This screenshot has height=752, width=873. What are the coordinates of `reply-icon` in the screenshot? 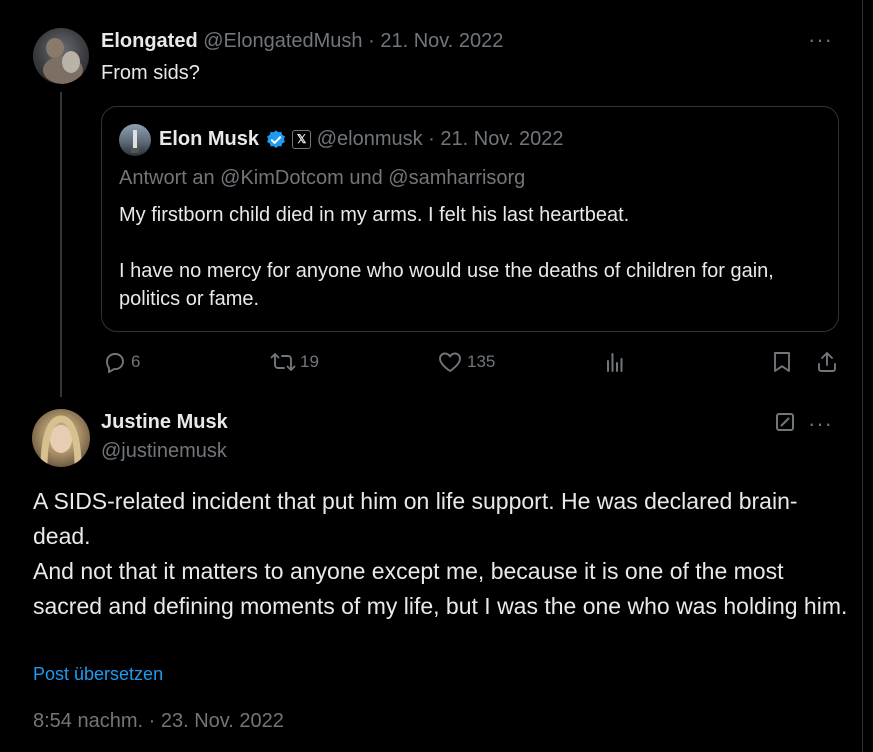 It's located at (115, 363).